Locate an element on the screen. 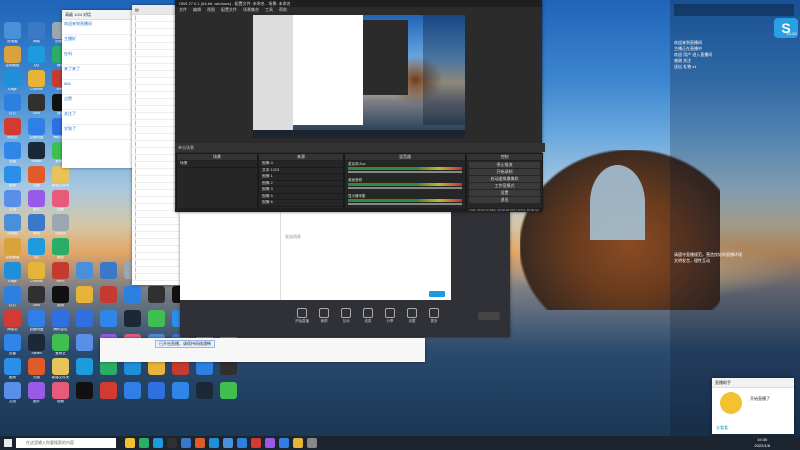 This screenshot has width=800, height=450. obs-menu-item: 编辑 is located at coordinates (197, 9).